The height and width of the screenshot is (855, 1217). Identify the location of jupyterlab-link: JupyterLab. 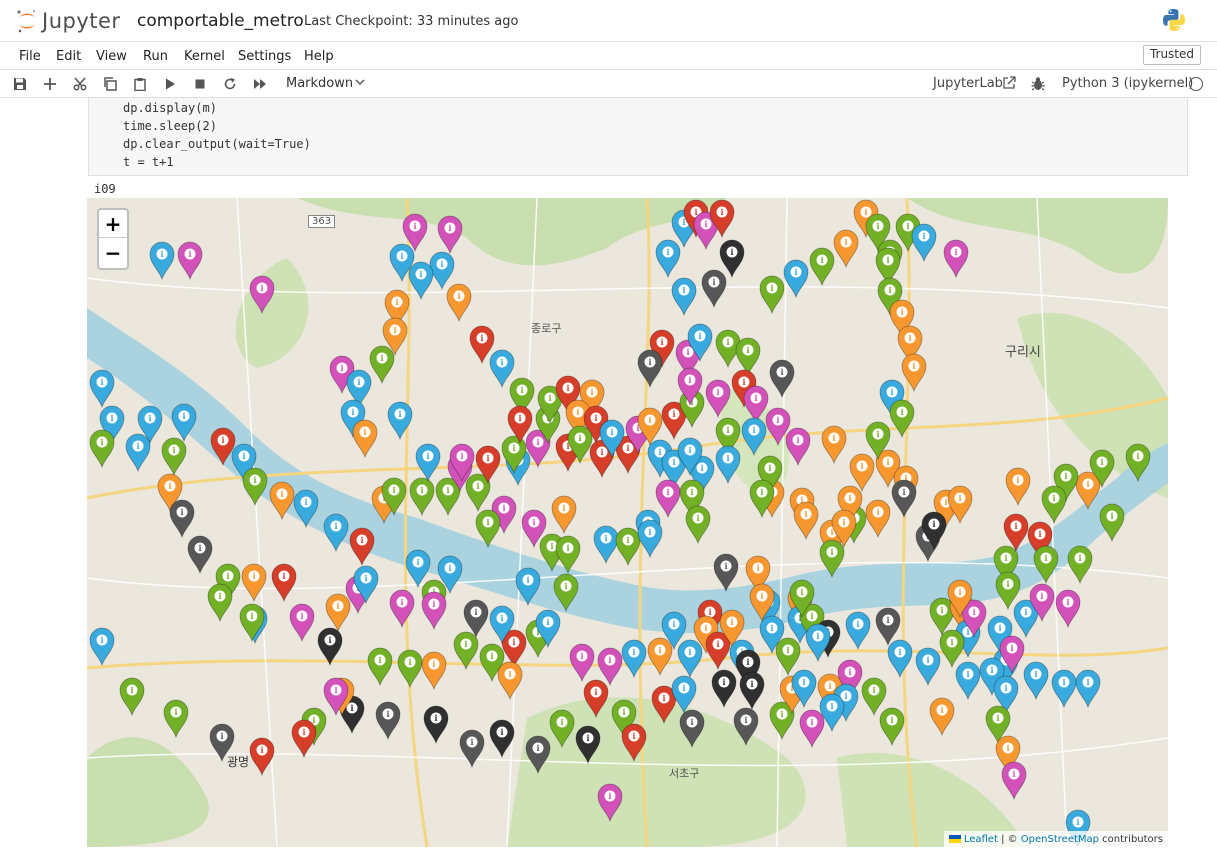
(968, 83).